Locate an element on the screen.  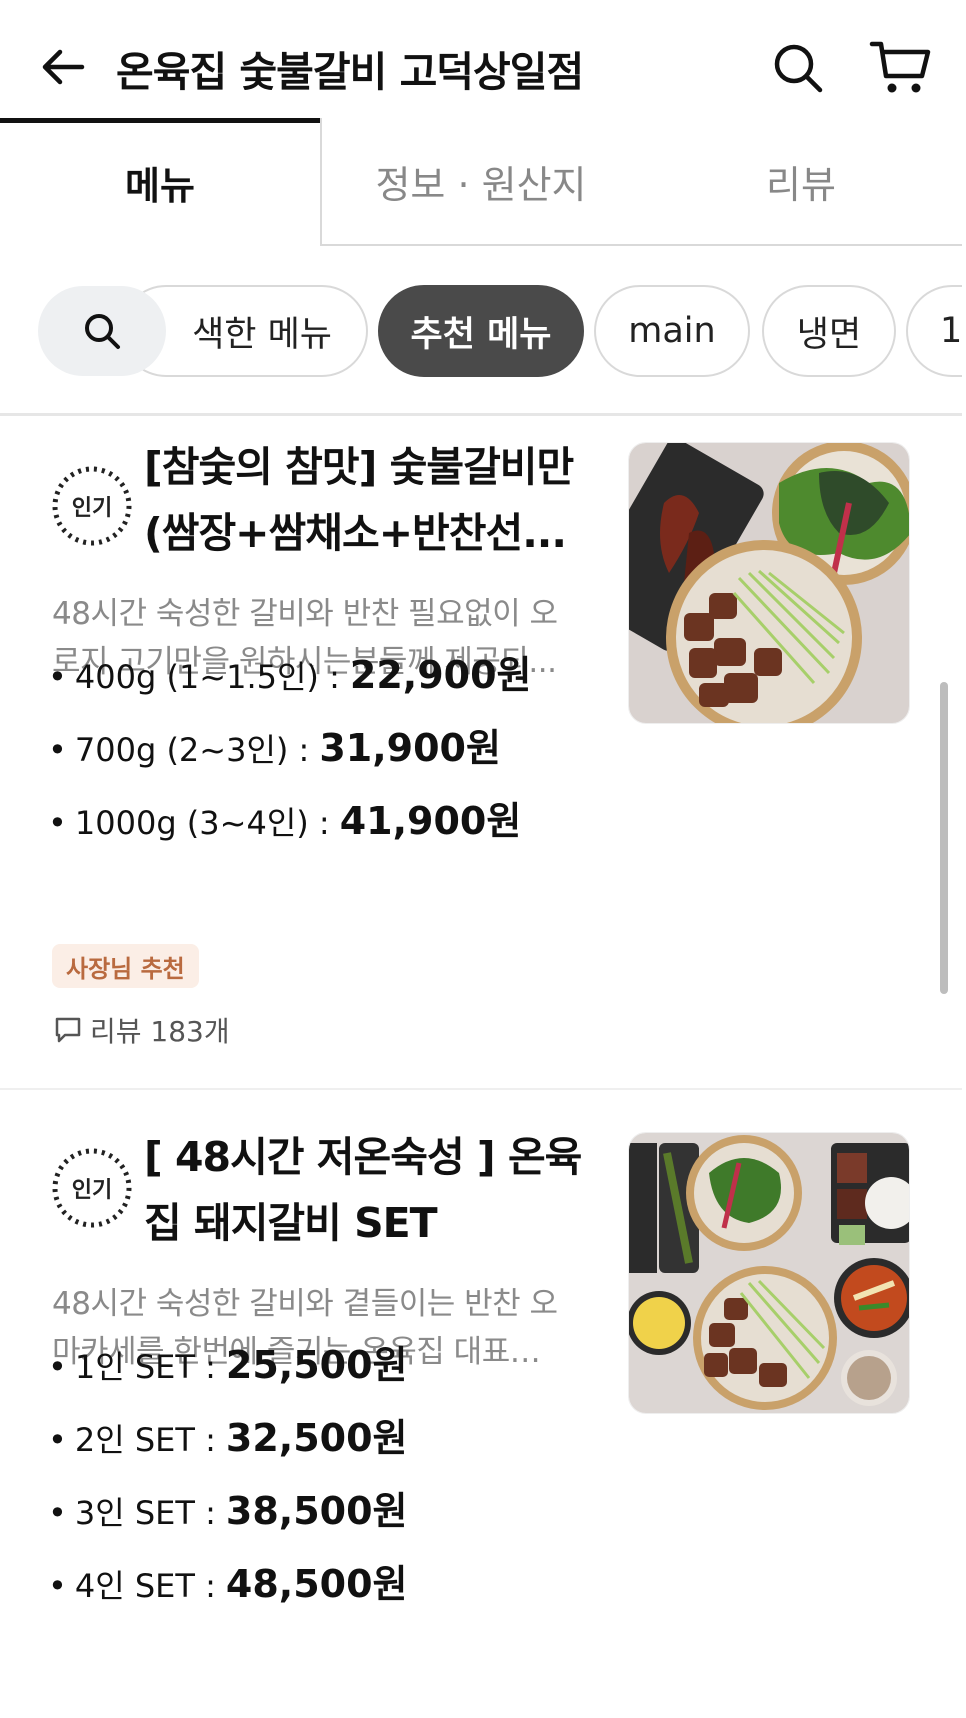
review-count: 리뷰 183개 is located at coordinates (142, 1030).